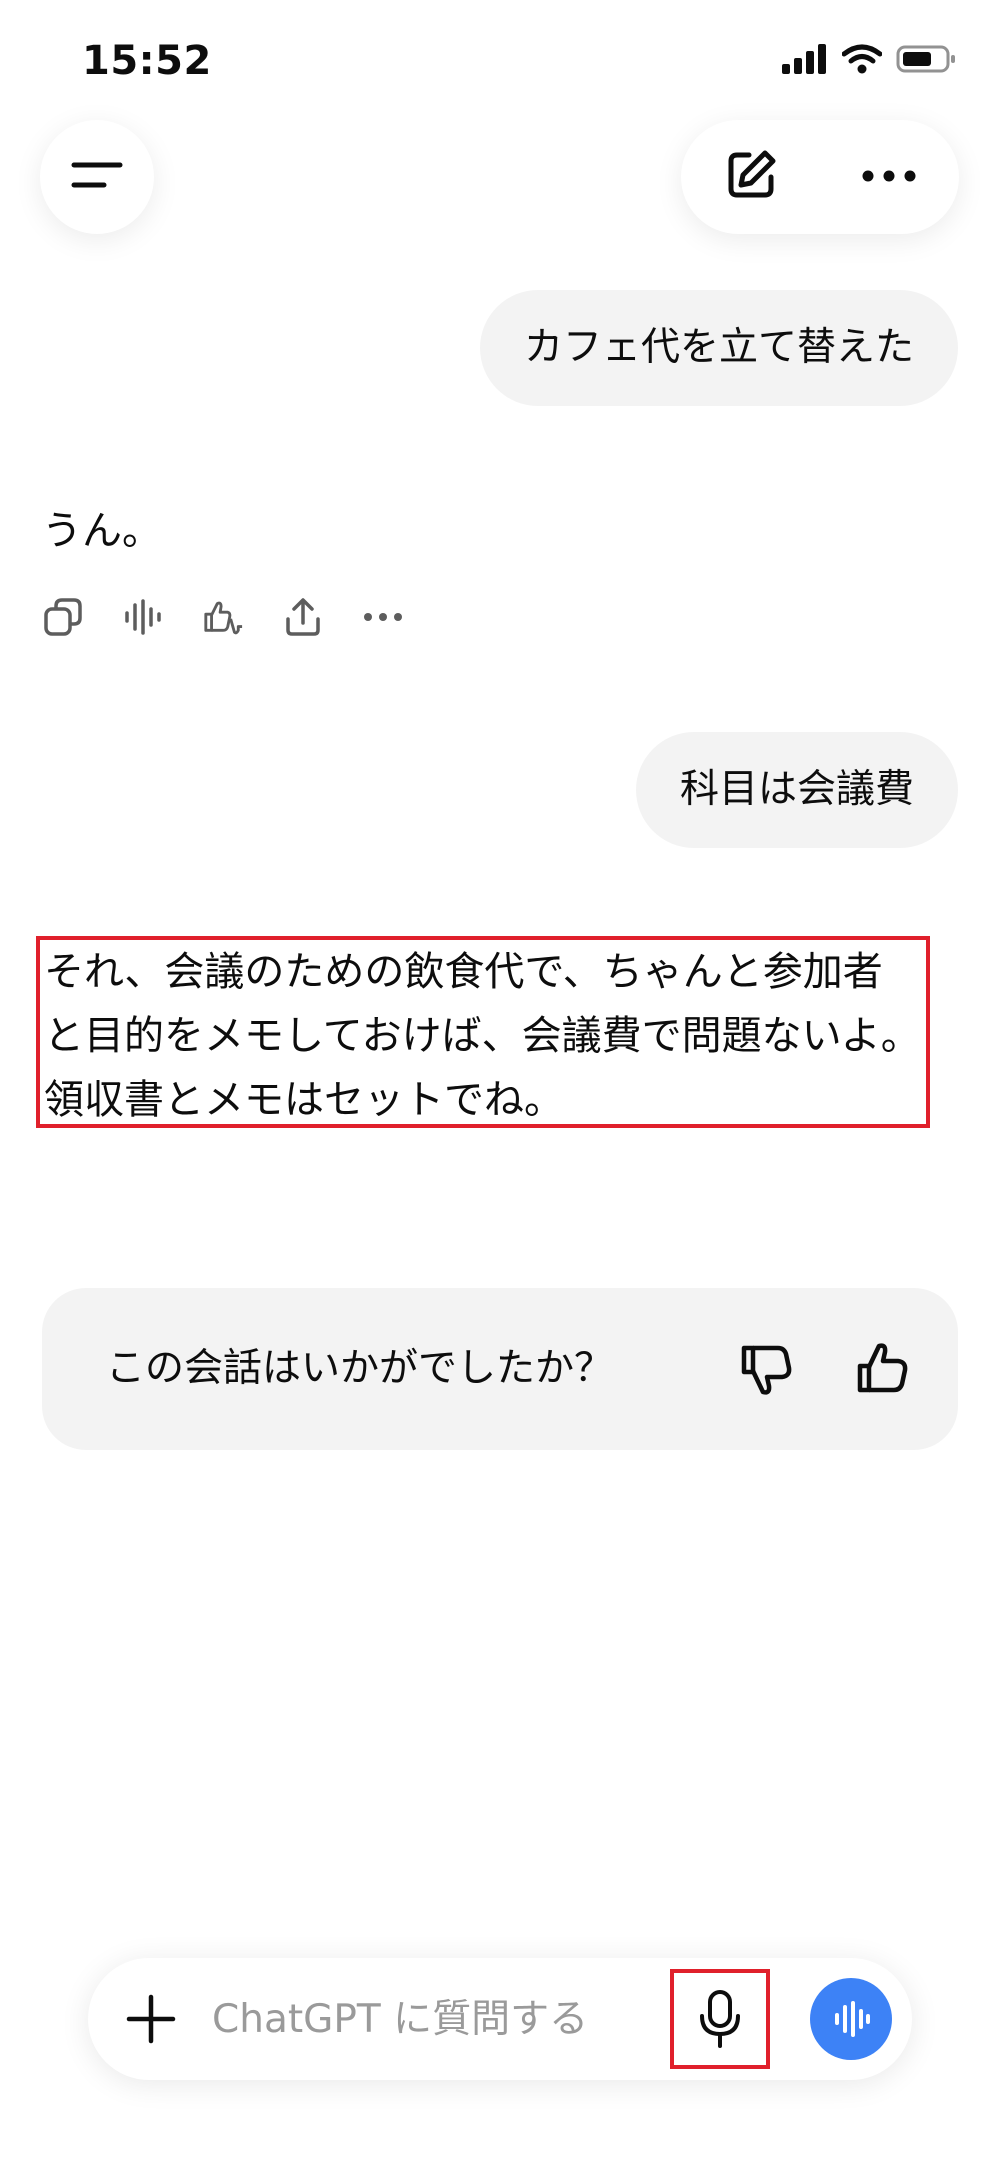  I want to click on assistant-line: それ、会議のための飲食代で、ちゃんと参加者, so click(463, 972).